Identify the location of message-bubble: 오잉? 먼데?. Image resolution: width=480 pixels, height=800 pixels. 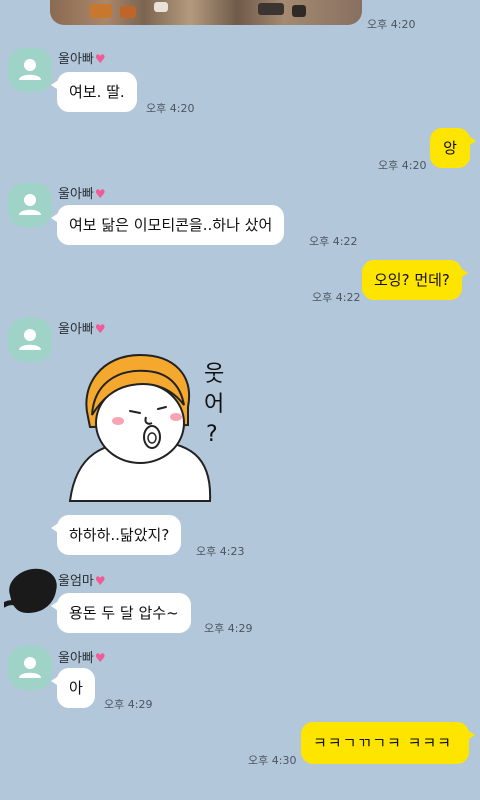
(415, 280).